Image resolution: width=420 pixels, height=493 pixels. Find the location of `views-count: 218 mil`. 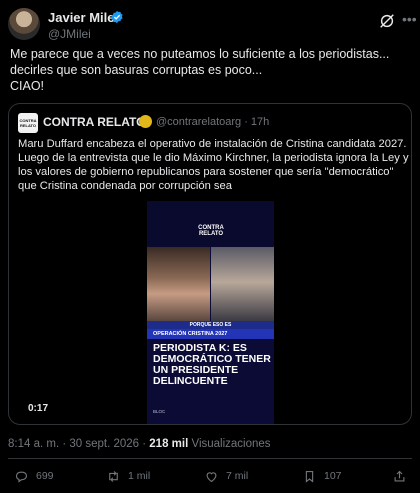

views-count: 218 mil is located at coordinates (169, 444).